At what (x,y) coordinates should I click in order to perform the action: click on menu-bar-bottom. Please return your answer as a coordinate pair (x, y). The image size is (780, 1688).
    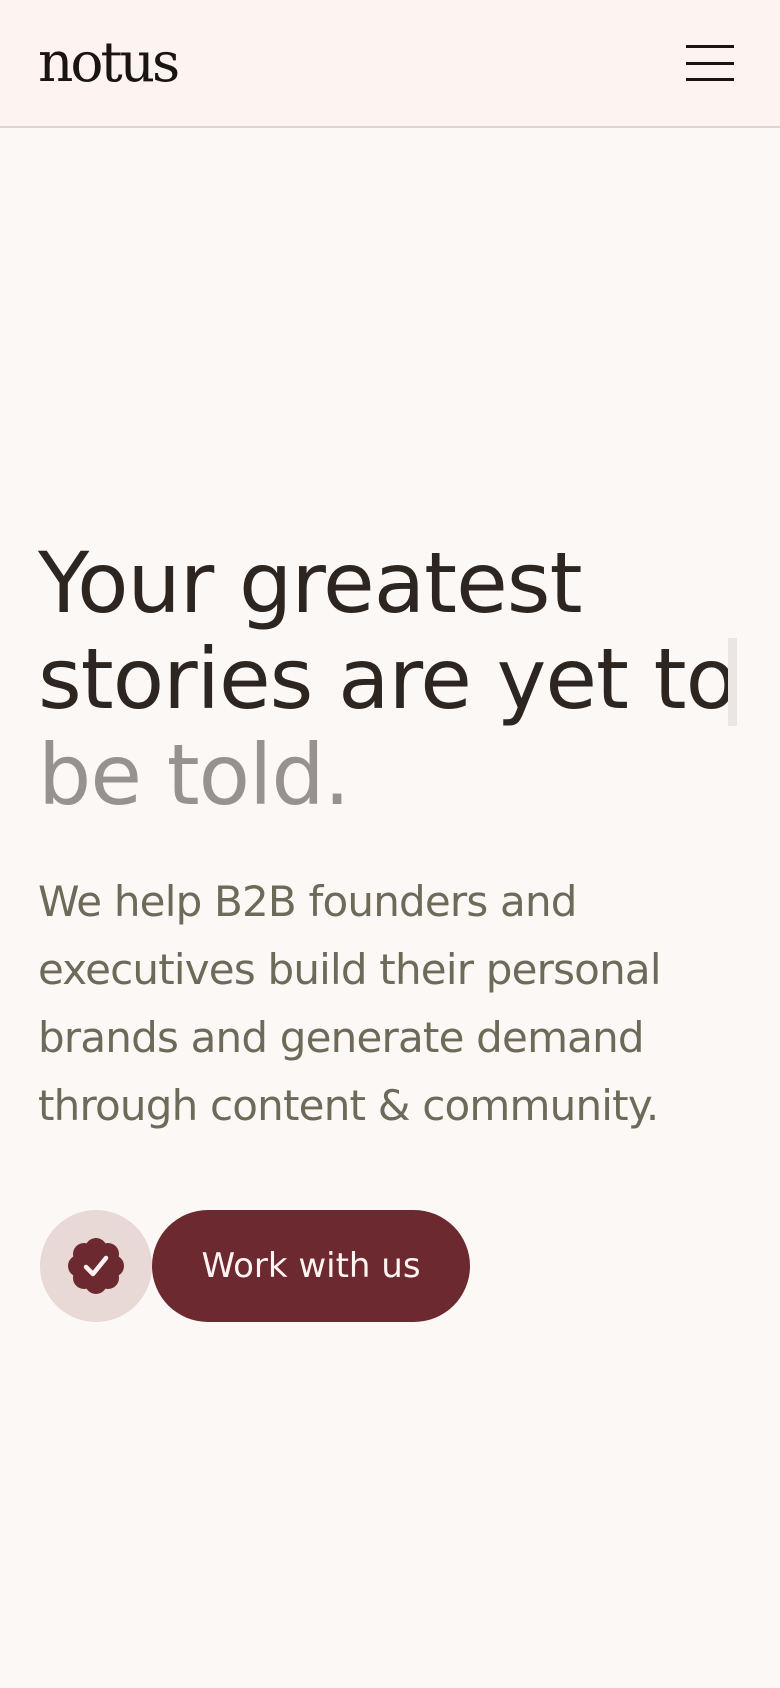
    Looking at the image, I should click on (710, 79).